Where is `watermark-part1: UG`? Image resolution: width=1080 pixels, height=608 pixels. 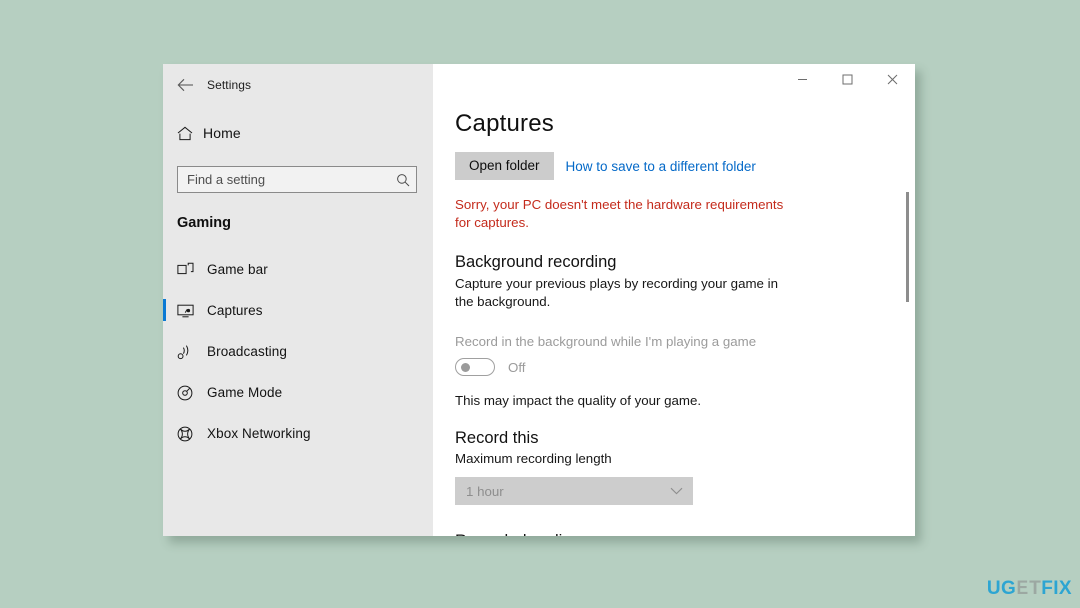 watermark-part1: UG is located at coordinates (1001, 588).